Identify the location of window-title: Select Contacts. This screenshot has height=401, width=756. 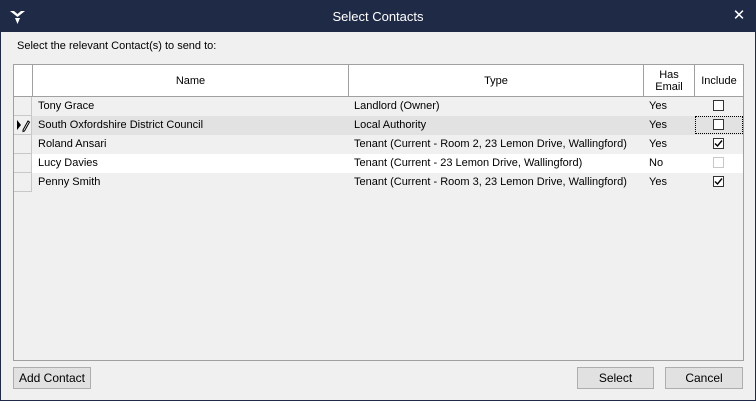
(378, 16).